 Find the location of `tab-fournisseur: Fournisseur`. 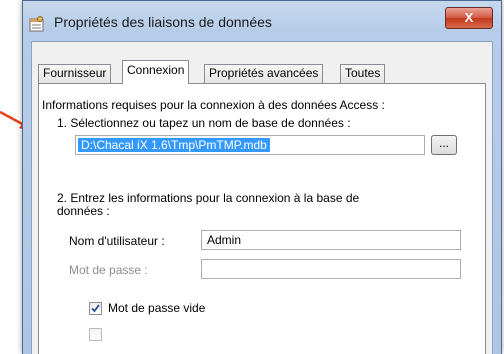

tab-fournisseur: Fournisseur is located at coordinates (75, 73).